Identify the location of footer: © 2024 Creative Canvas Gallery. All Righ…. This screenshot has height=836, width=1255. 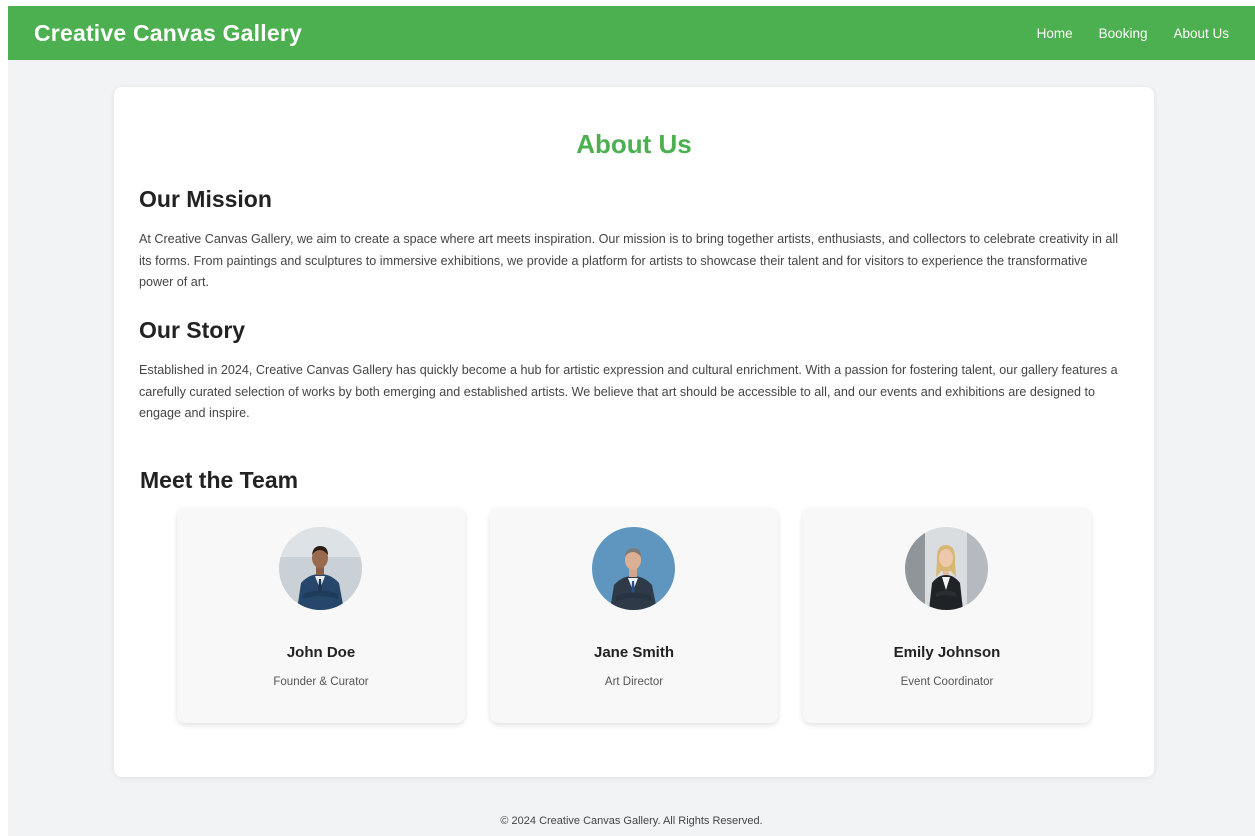
(631, 821).